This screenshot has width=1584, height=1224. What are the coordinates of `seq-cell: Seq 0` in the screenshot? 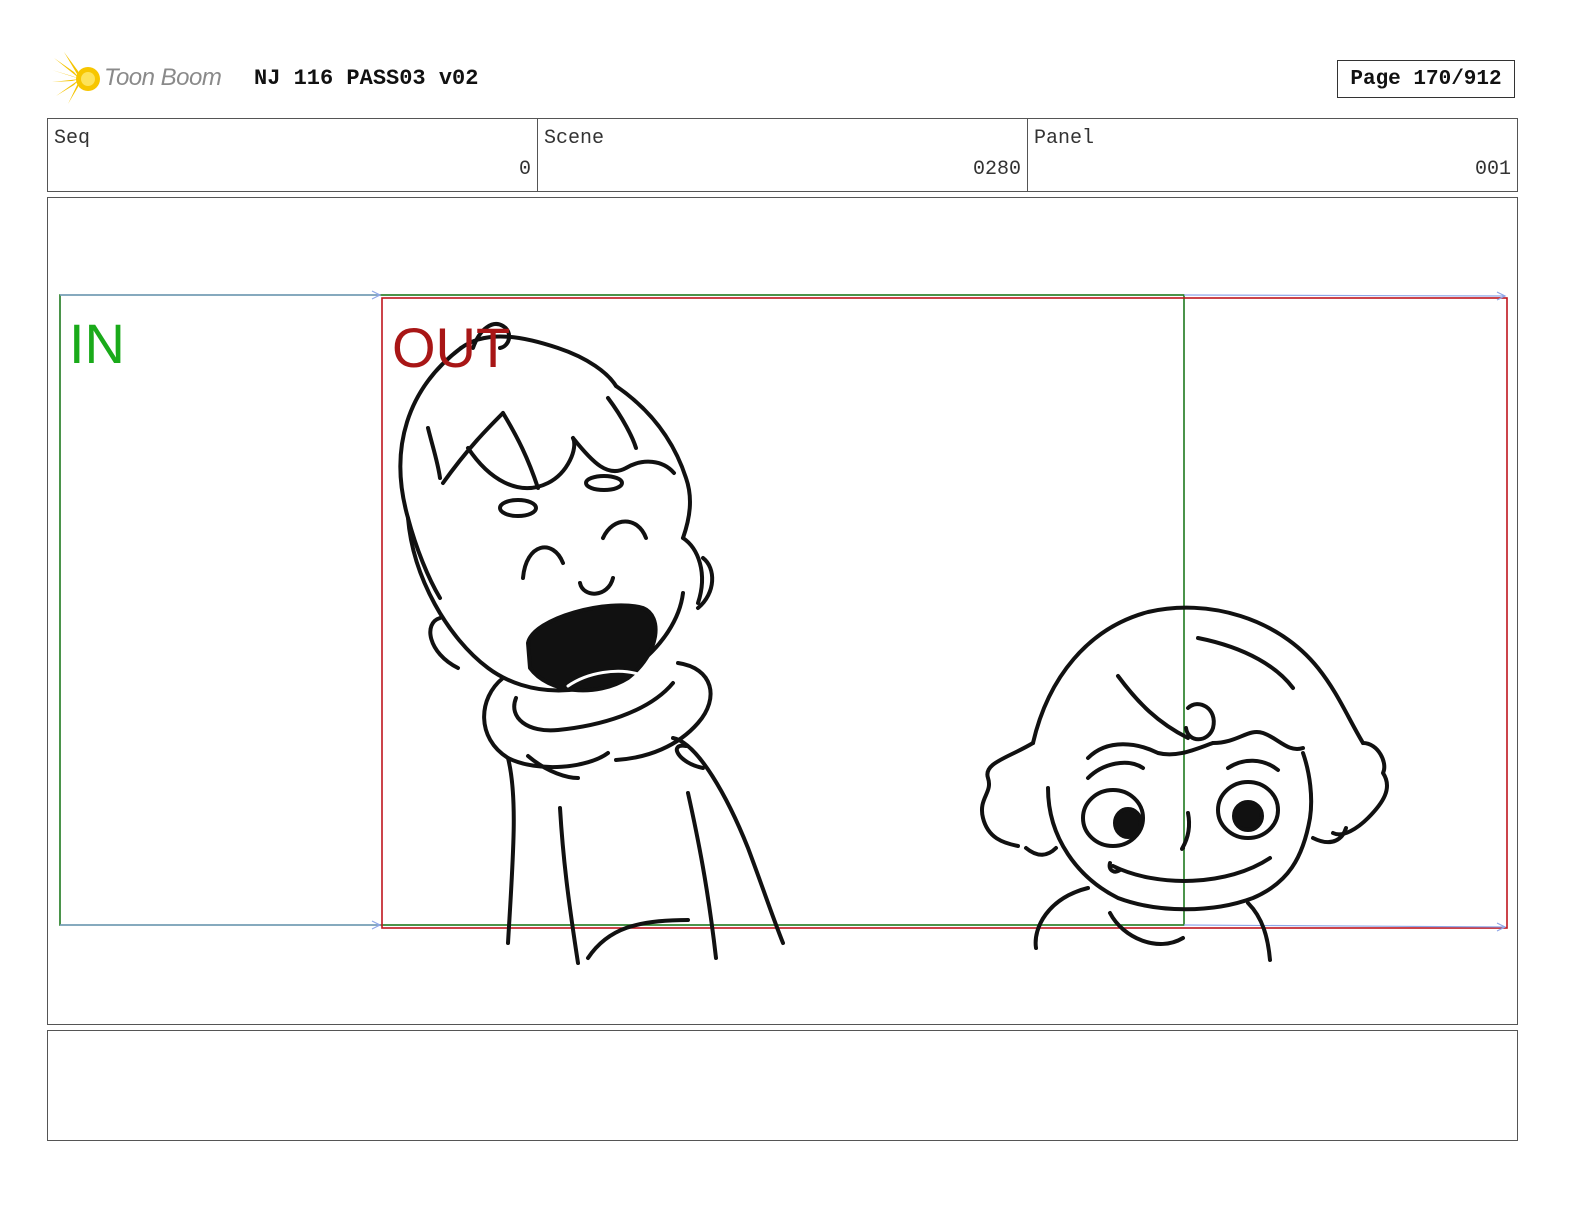 It's located at (293, 155).